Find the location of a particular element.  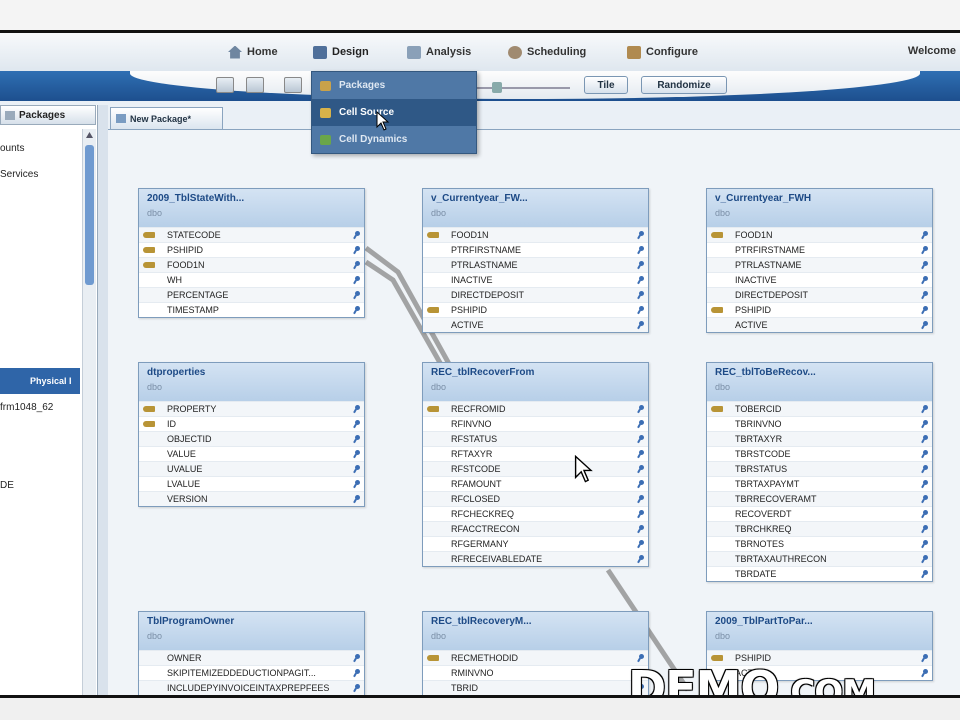

nav-scheduling: Scheduling is located at coordinates (547, 52).